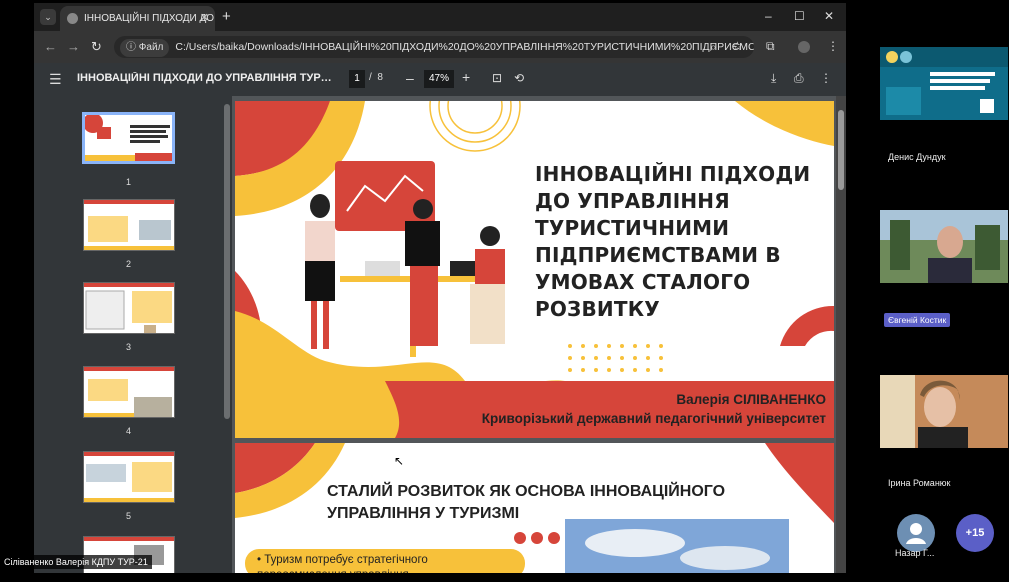 The image size is (1009, 582). I want to click on file-chip: ⓘ Файл, so click(145, 48).